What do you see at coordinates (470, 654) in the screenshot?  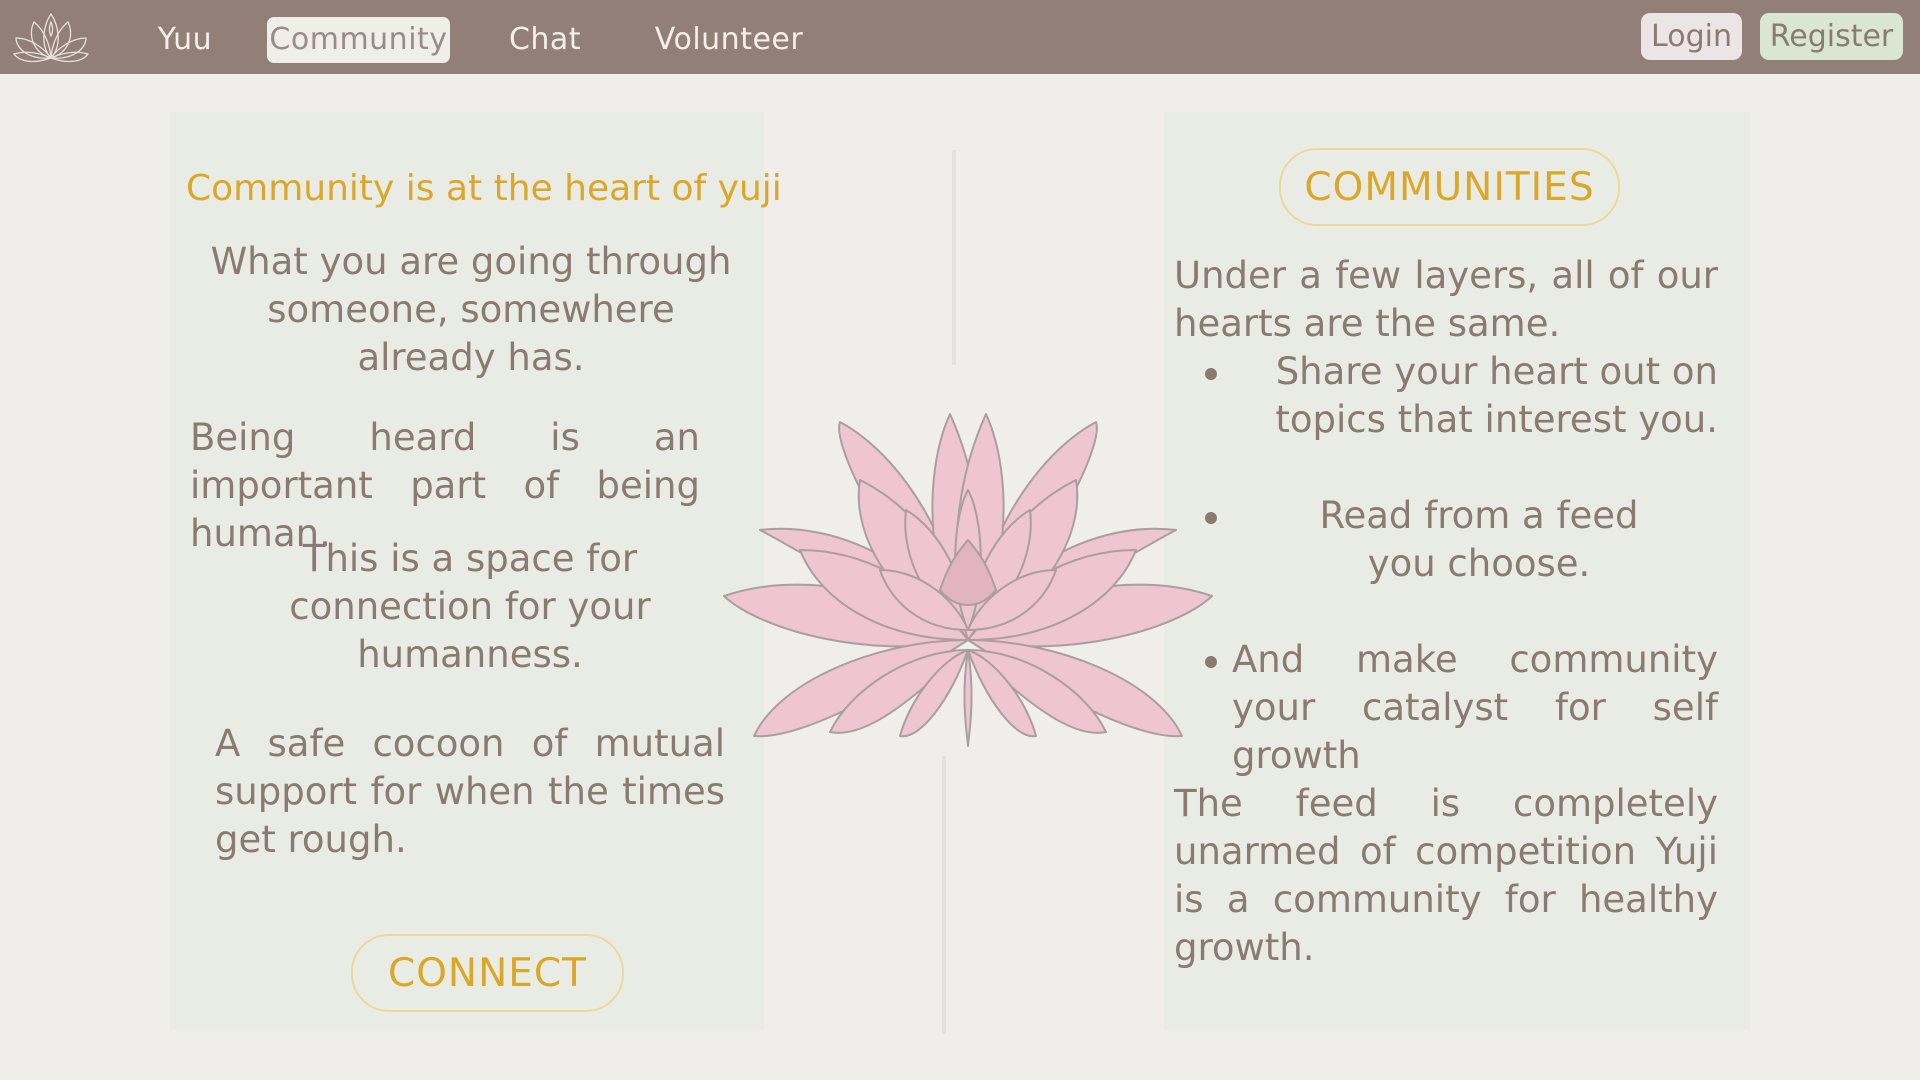 I see `left-para-3-line: humanness.` at bounding box center [470, 654].